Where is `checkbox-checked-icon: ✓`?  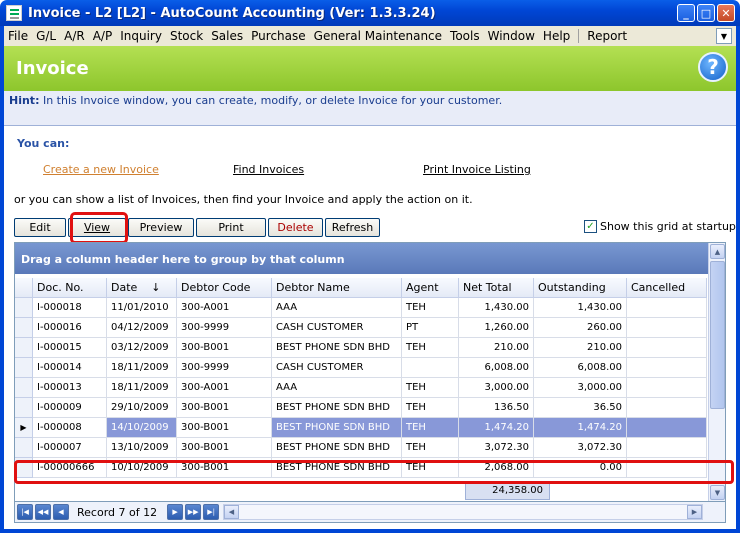
checkbox-checked-icon: ✓ is located at coordinates (590, 226).